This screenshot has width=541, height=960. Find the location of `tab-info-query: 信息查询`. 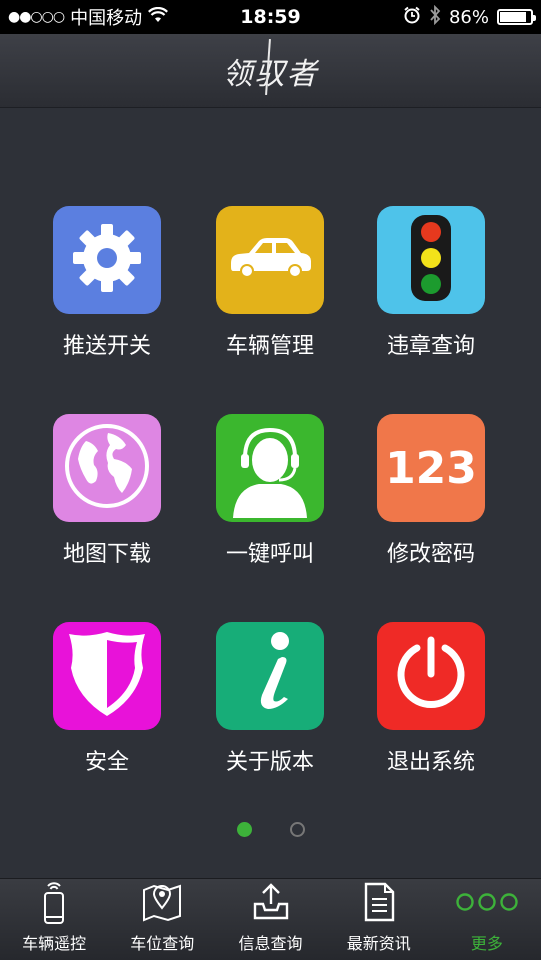

tab-info-query: 信息查询 is located at coordinates (270, 919).